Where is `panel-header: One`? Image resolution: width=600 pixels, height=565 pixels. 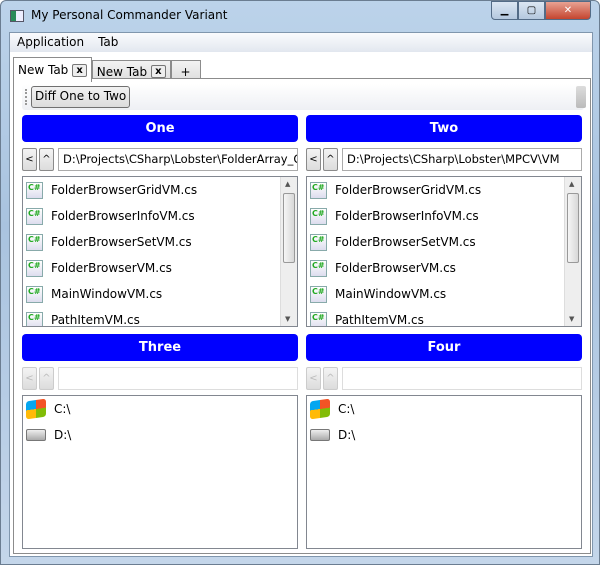
panel-header: One is located at coordinates (160, 128).